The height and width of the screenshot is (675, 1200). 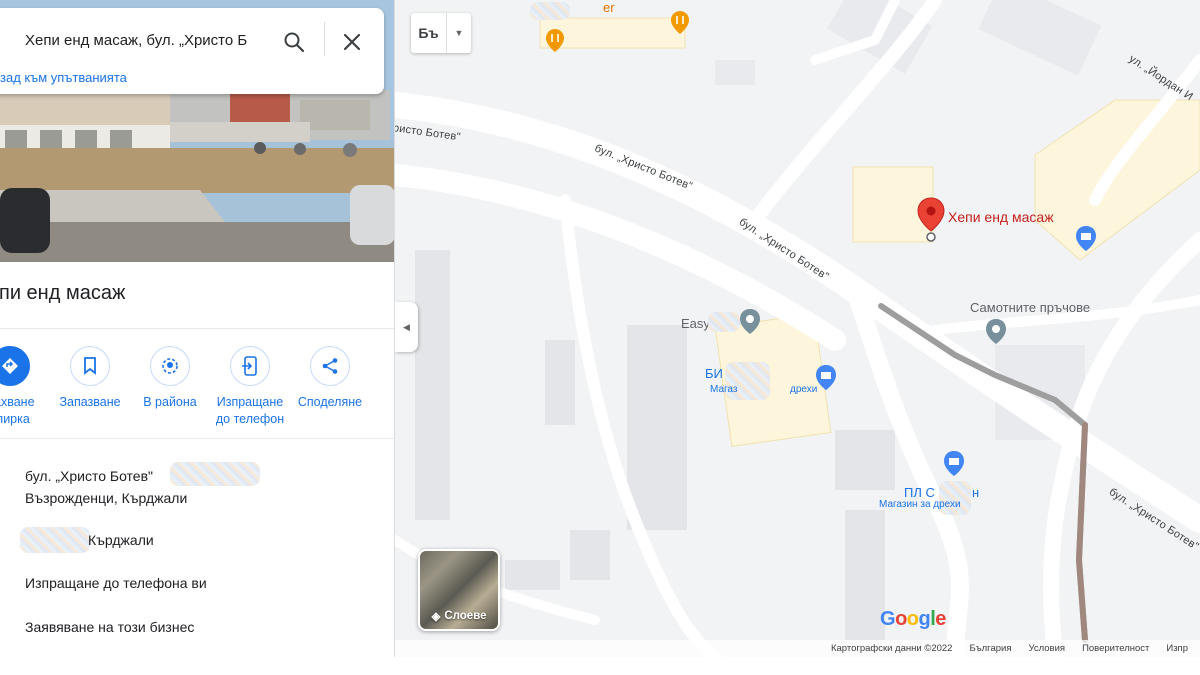 I want to click on poi-top-label: er, so click(x=609, y=7).